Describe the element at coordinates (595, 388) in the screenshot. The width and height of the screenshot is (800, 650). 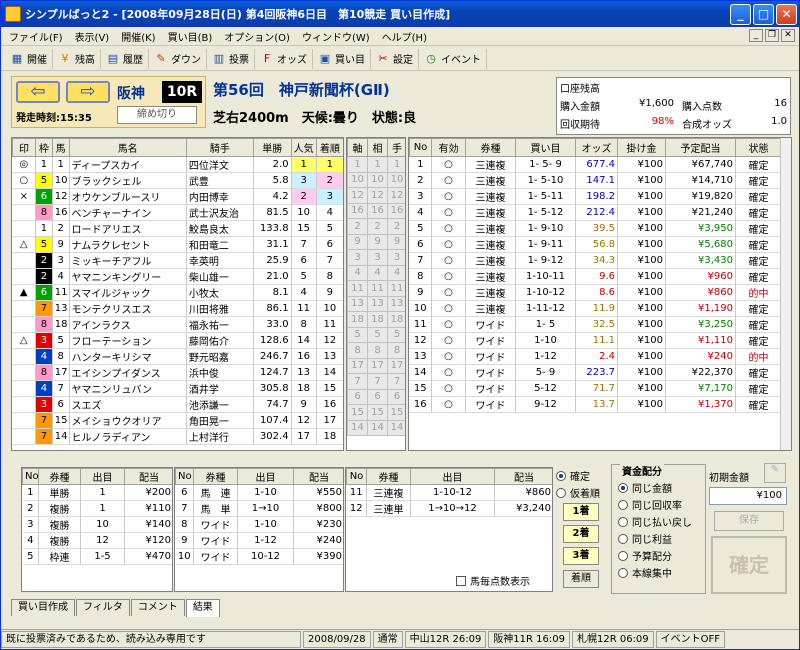
I see `bet-row: 15 ○ ワイド 5-12 71.7 ¥100 ¥7,170 確定` at that location.